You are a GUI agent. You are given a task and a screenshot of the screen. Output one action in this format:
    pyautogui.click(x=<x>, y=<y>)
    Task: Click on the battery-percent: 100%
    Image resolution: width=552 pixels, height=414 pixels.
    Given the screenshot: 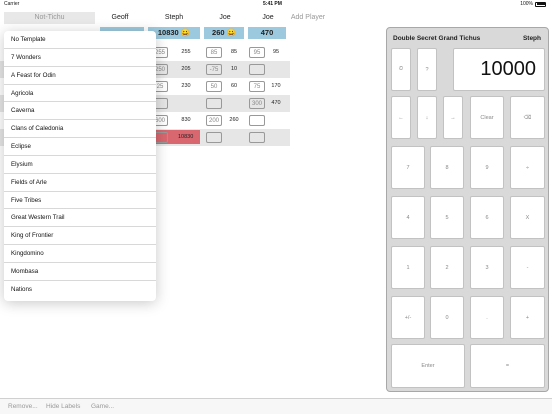 What is the action you would take?
    pyautogui.click(x=526, y=4)
    